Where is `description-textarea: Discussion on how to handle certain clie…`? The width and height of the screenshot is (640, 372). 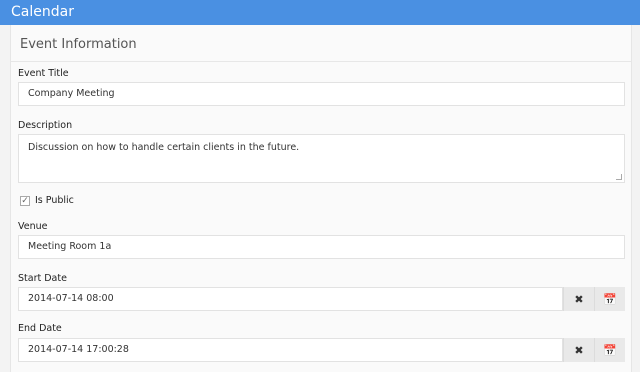 description-textarea: Discussion on how to handle certain clie… is located at coordinates (321, 158).